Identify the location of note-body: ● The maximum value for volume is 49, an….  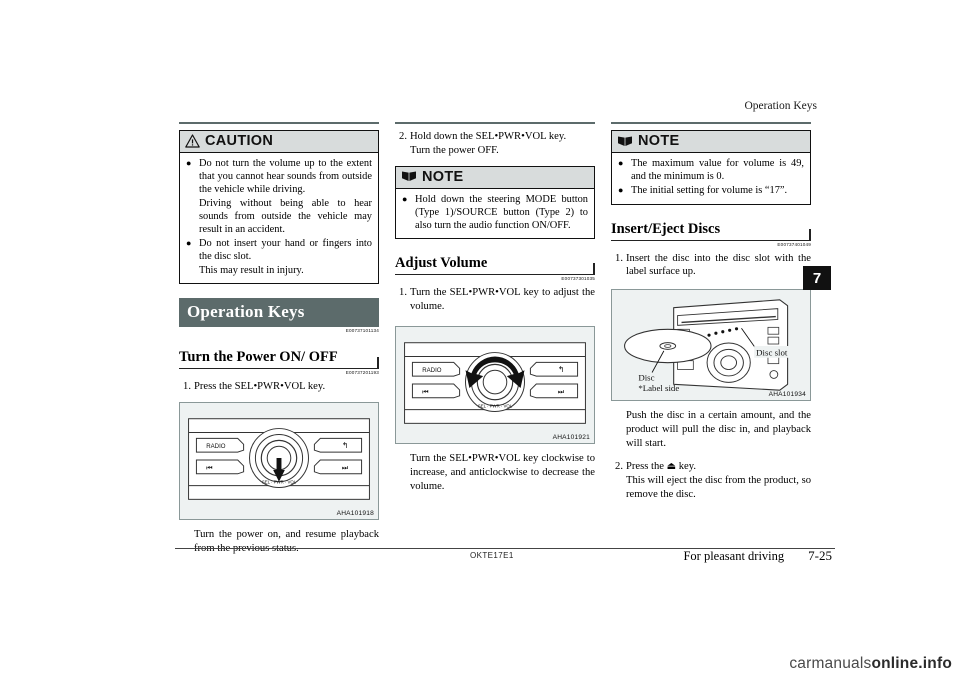
(711, 178).